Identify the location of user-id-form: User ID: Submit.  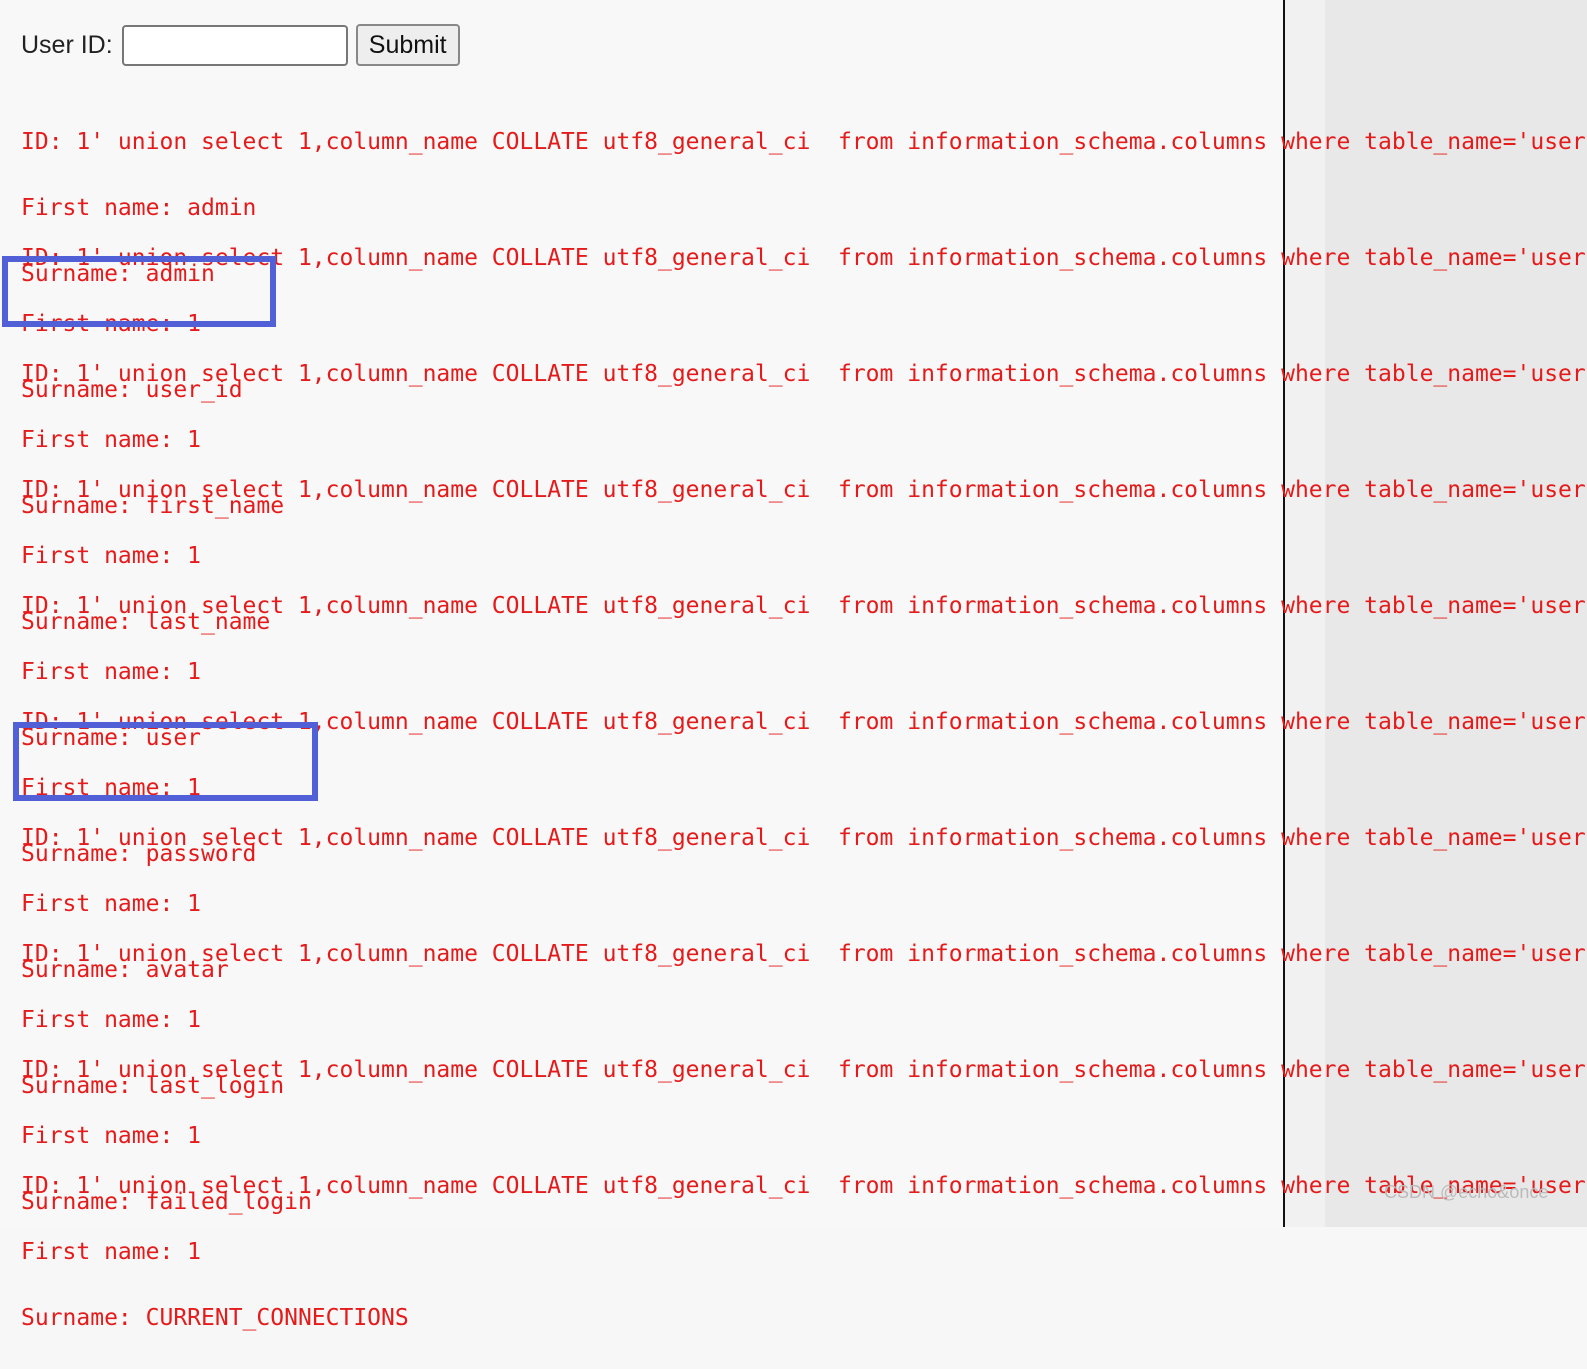
(240, 45).